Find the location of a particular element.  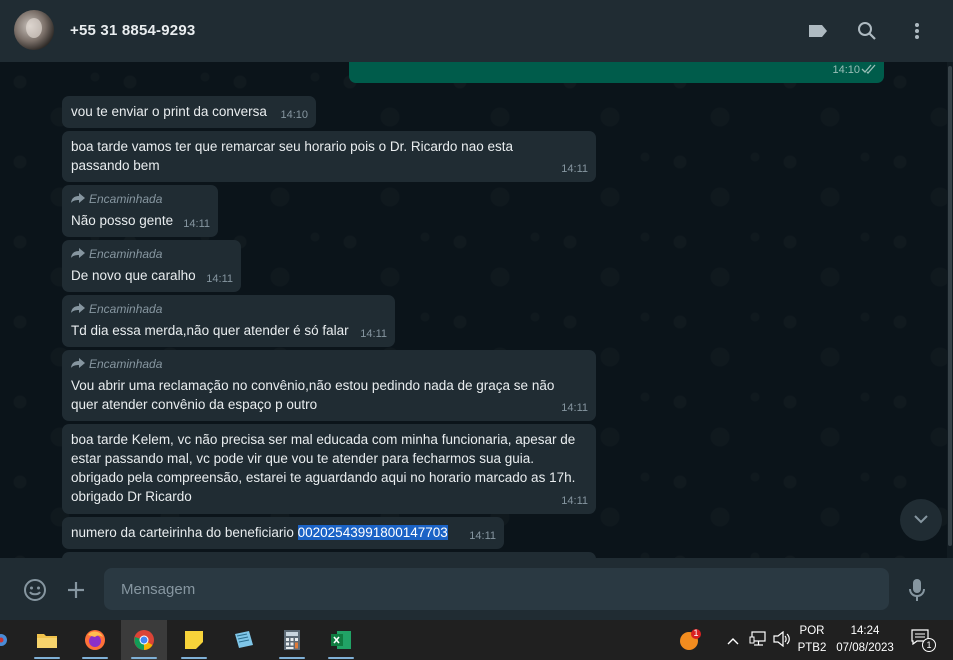

label-icon is located at coordinates (818, 31).